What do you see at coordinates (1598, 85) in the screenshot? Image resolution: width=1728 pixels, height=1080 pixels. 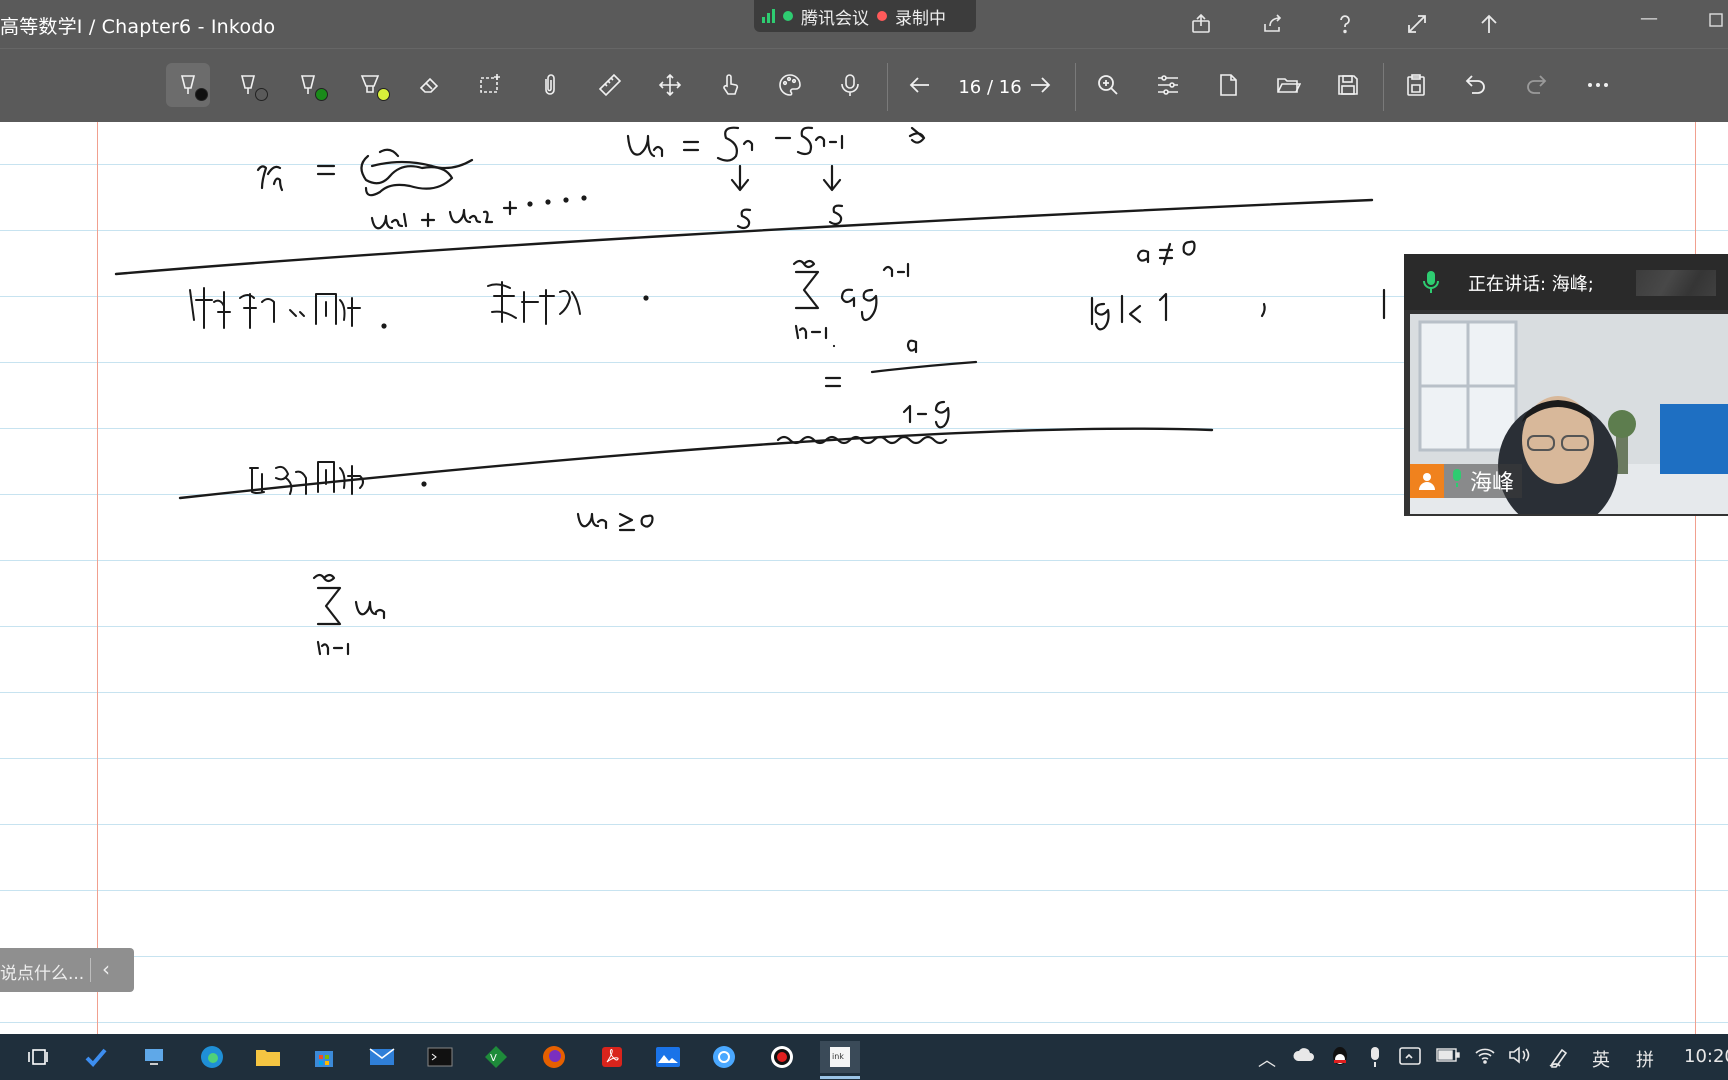 I see `more-options-icon` at bounding box center [1598, 85].